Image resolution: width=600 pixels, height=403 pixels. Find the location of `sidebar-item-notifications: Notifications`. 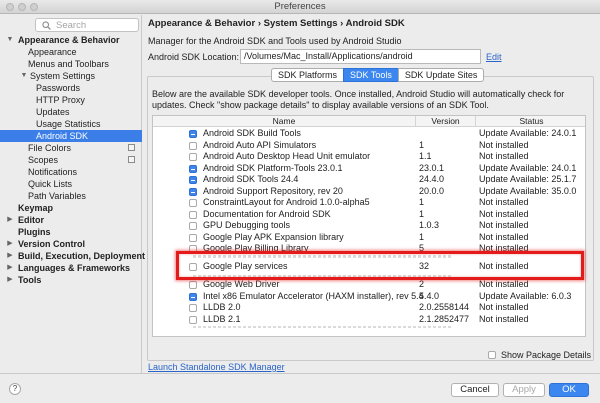

sidebar-item-notifications: Notifications is located at coordinates (71, 172).